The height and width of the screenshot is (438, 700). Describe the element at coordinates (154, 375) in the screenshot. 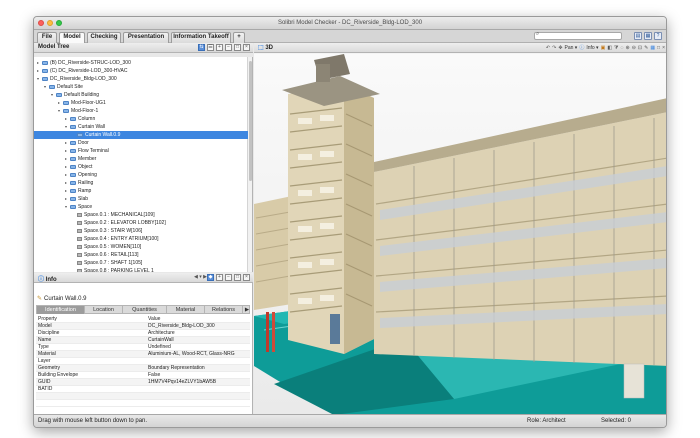

I see `property-value: False` at that location.